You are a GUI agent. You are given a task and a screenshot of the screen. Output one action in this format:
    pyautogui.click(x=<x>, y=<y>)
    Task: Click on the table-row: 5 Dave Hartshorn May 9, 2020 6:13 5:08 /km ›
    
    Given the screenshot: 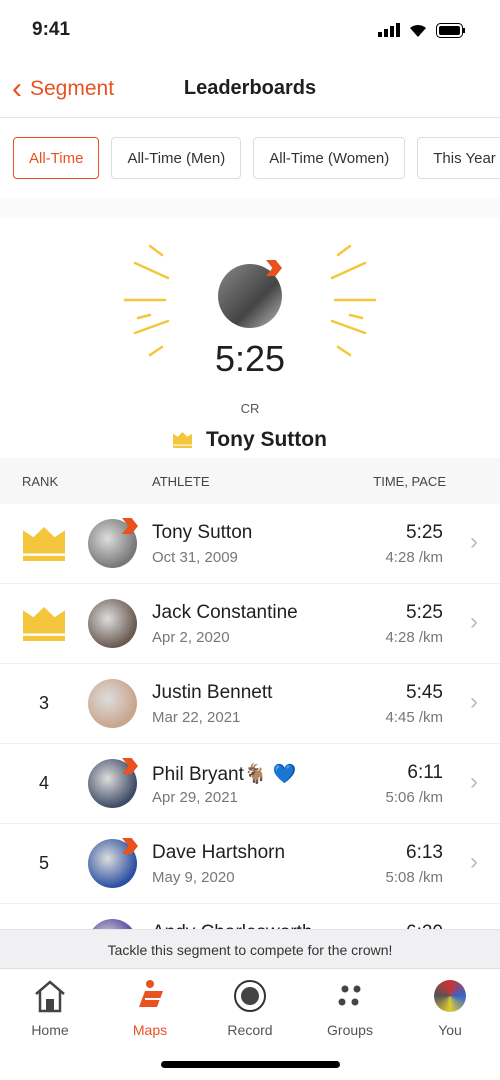 What is the action you would take?
    pyautogui.click(x=250, y=864)
    